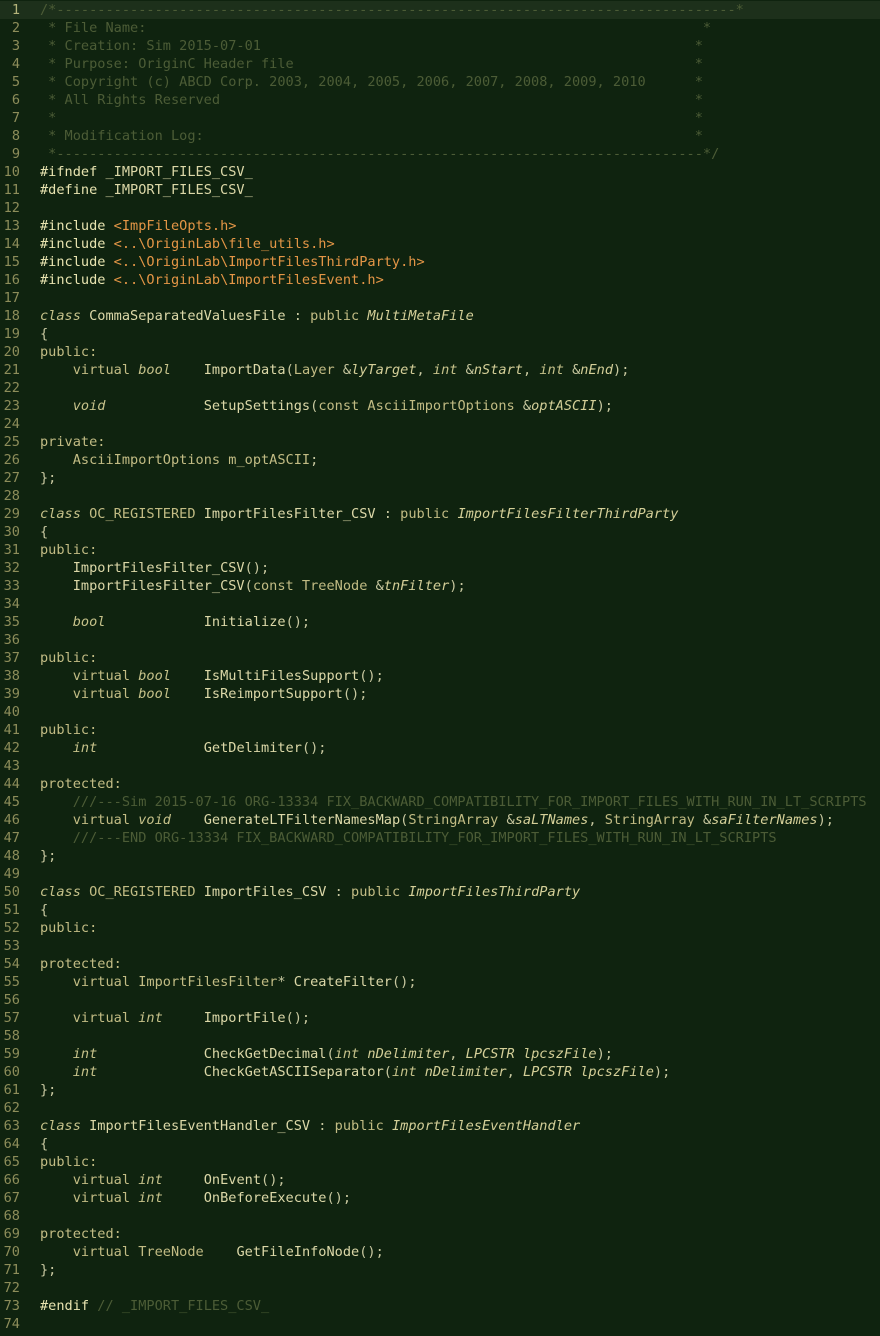 The height and width of the screenshot is (1336, 880). What do you see at coordinates (11, 910) in the screenshot?
I see `line-number: 51` at bounding box center [11, 910].